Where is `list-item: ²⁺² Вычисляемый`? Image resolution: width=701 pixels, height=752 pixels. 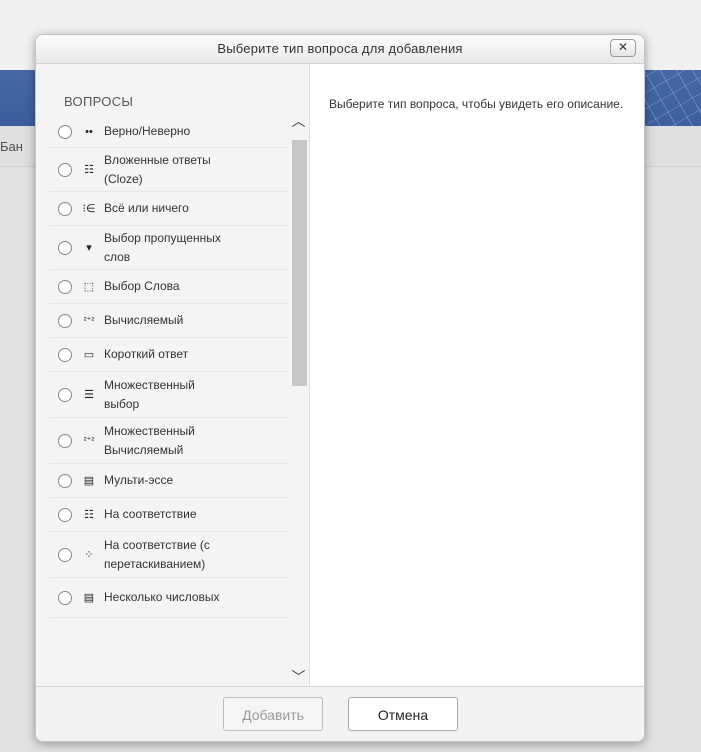
list-item: ²⁺² Вычисляемый is located at coordinates (168, 321).